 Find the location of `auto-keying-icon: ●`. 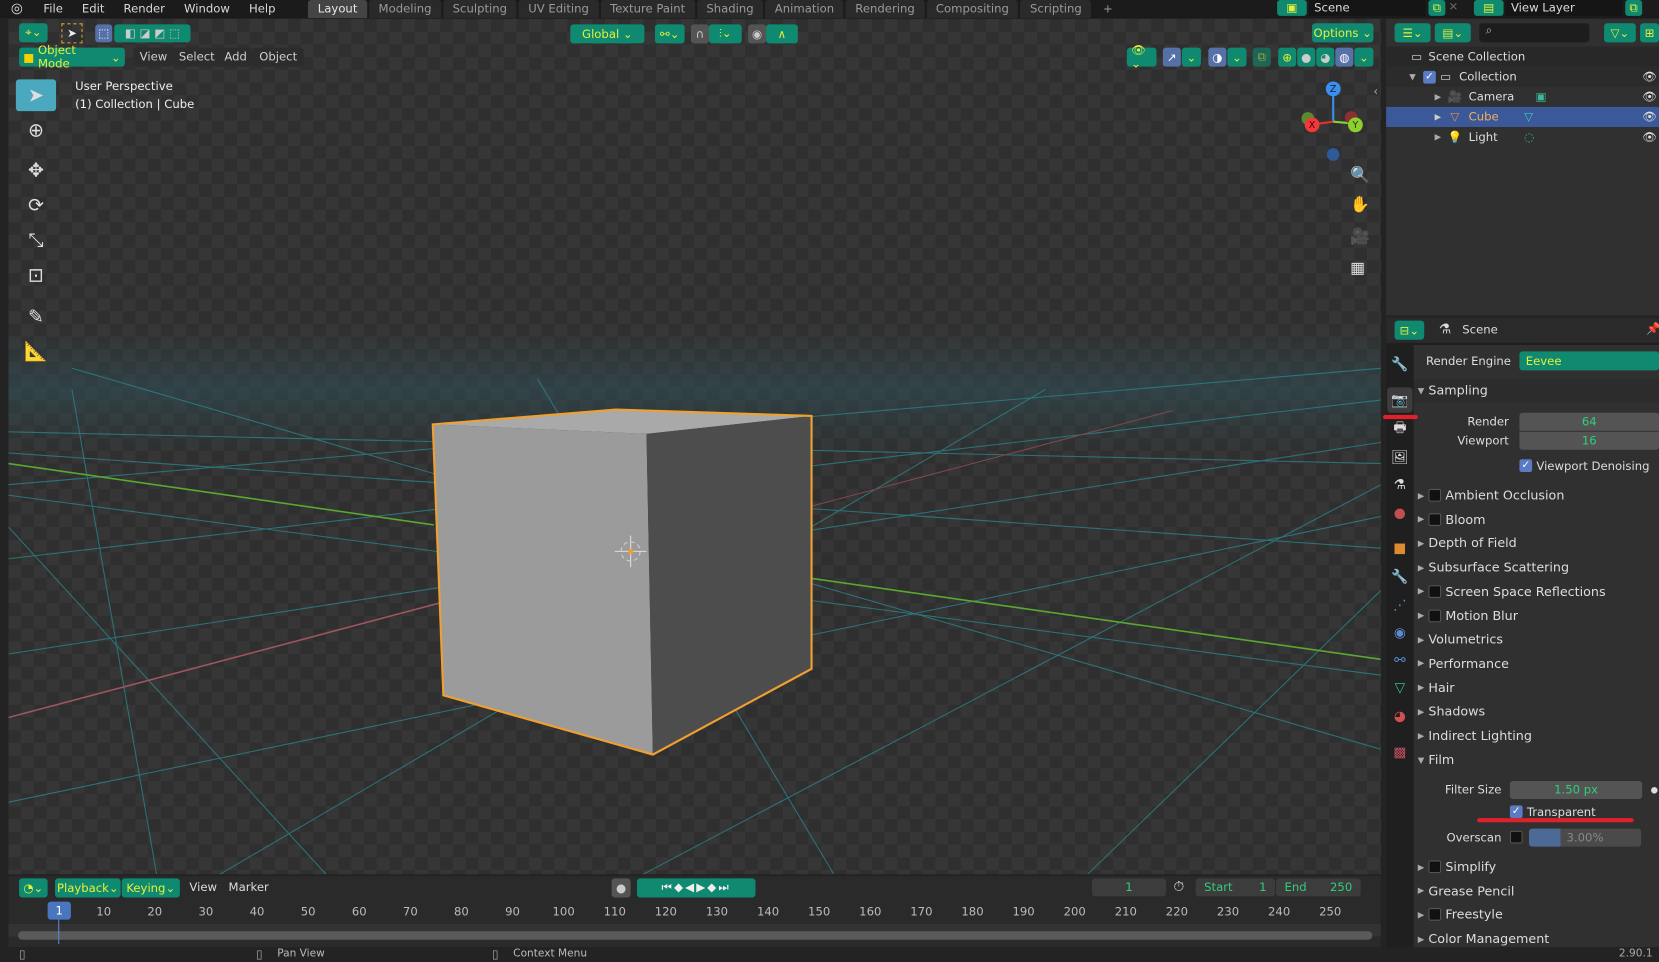

auto-keying-icon: ● is located at coordinates (621, 888).